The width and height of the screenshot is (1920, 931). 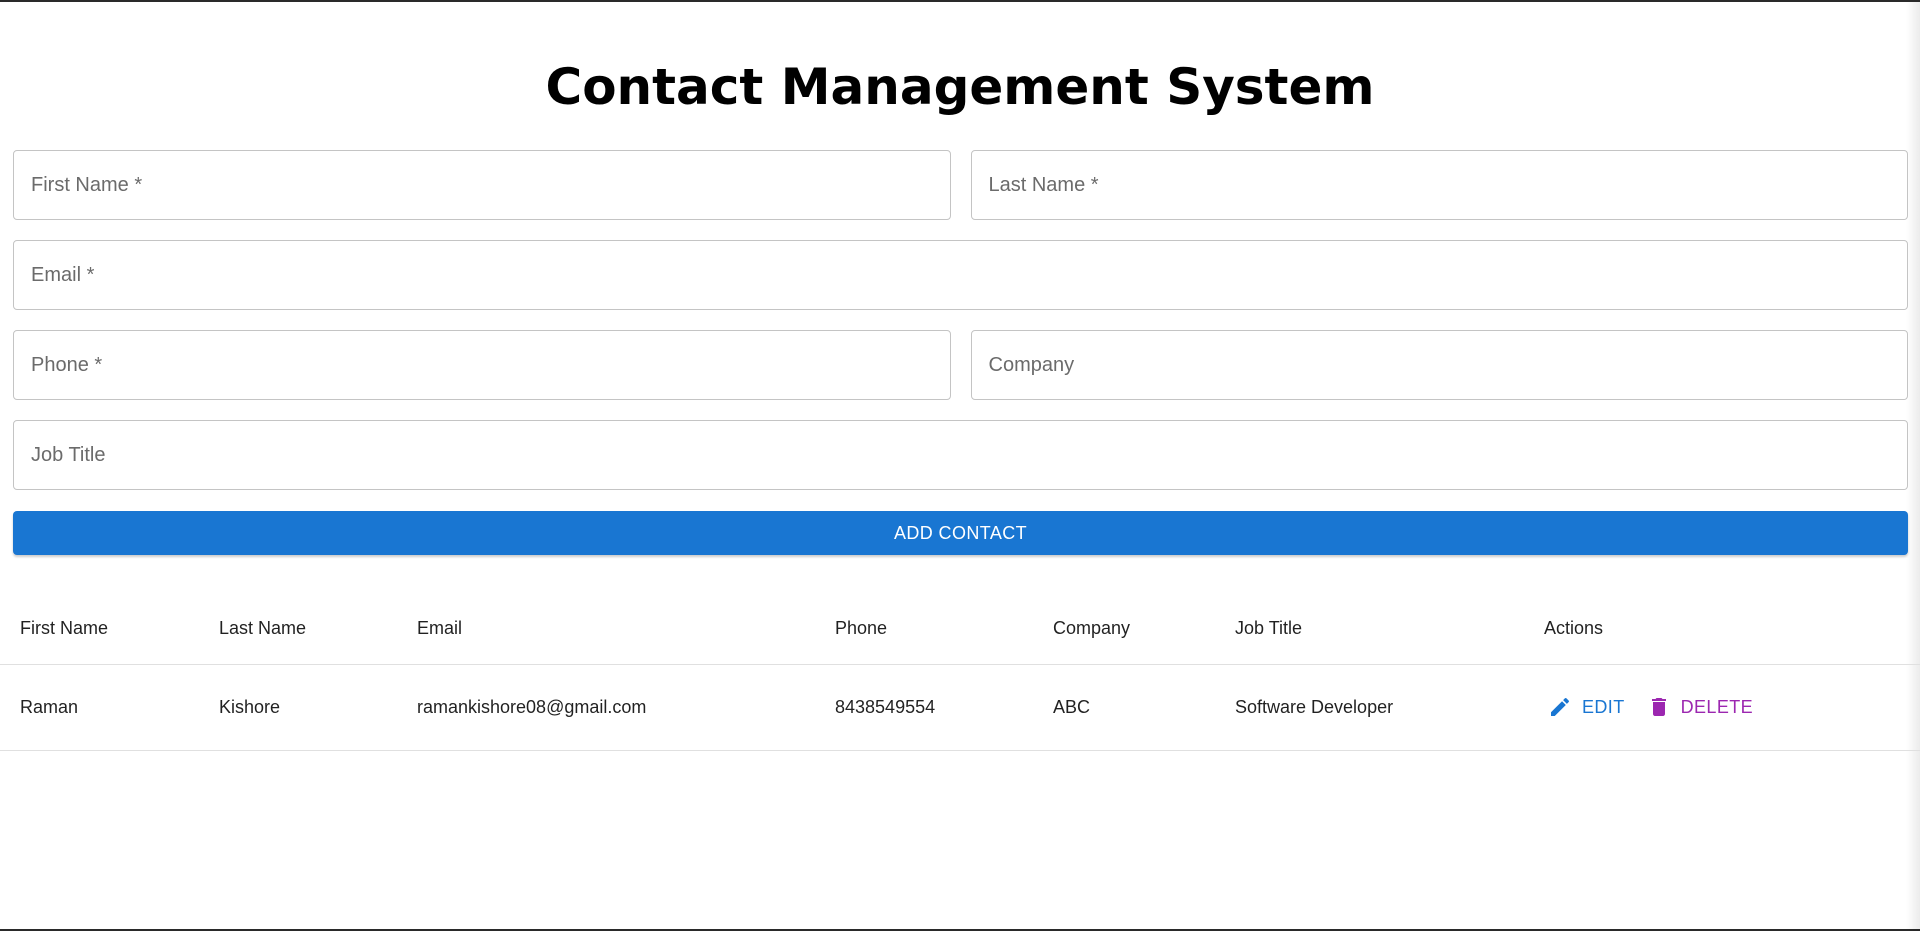 What do you see at coordinates (1124, 707) in the screenshot?
I see `cell-company: ABC` at bounding box center [1124, 707].